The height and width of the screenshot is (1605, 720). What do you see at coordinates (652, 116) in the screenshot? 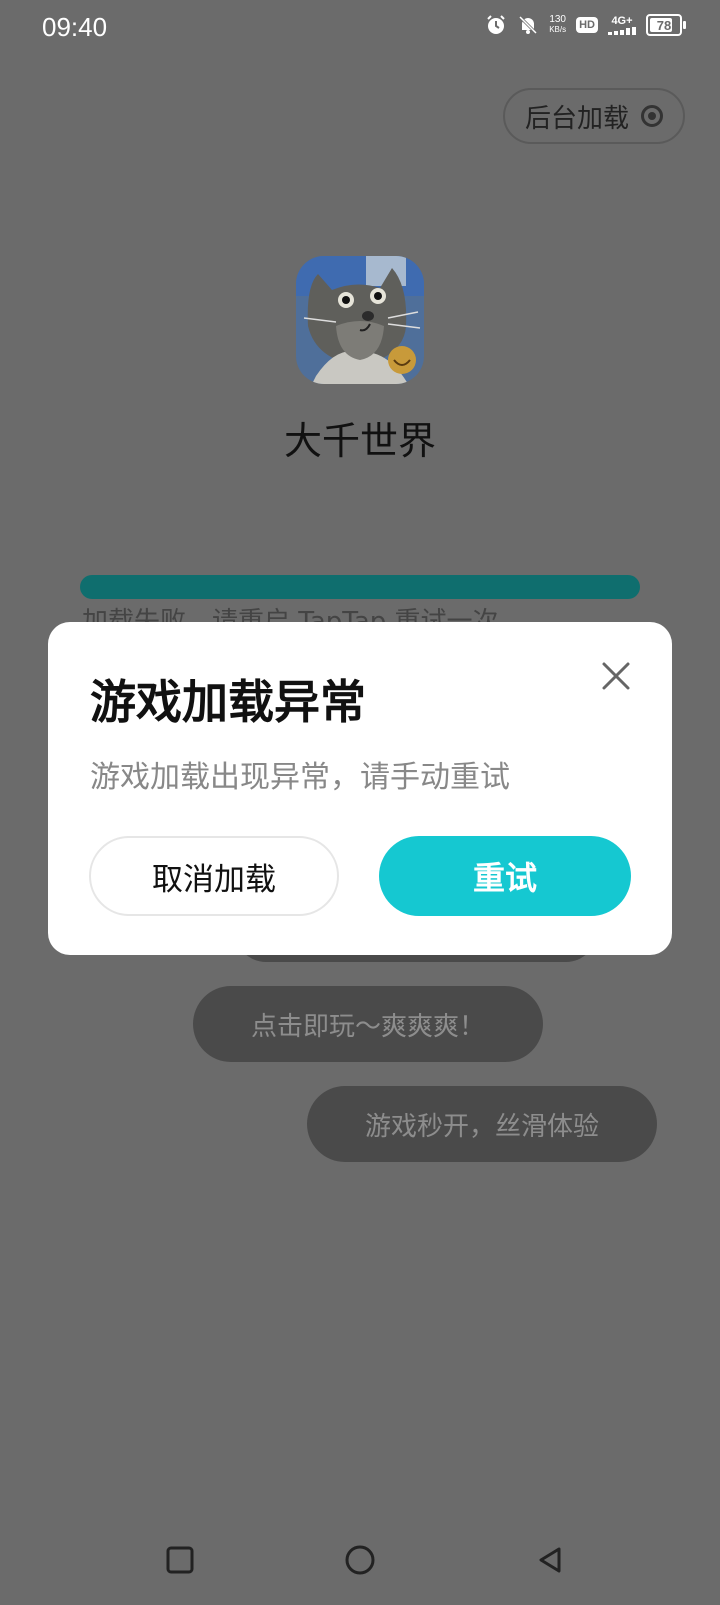
I see `target-icon` at bounding box center [652, 116].